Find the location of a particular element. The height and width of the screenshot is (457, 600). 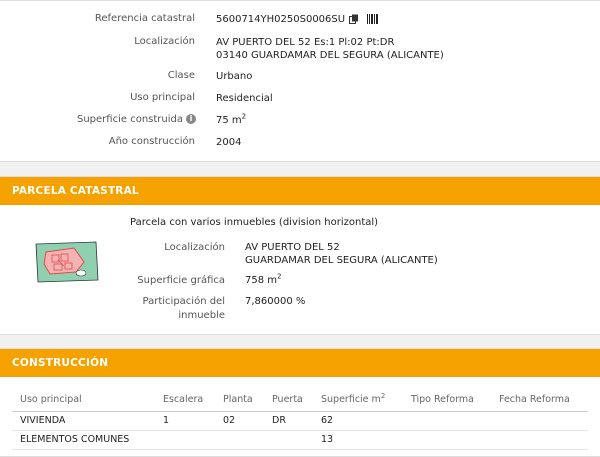

col-escalera: Escalera is located at coordinates (185, 400).